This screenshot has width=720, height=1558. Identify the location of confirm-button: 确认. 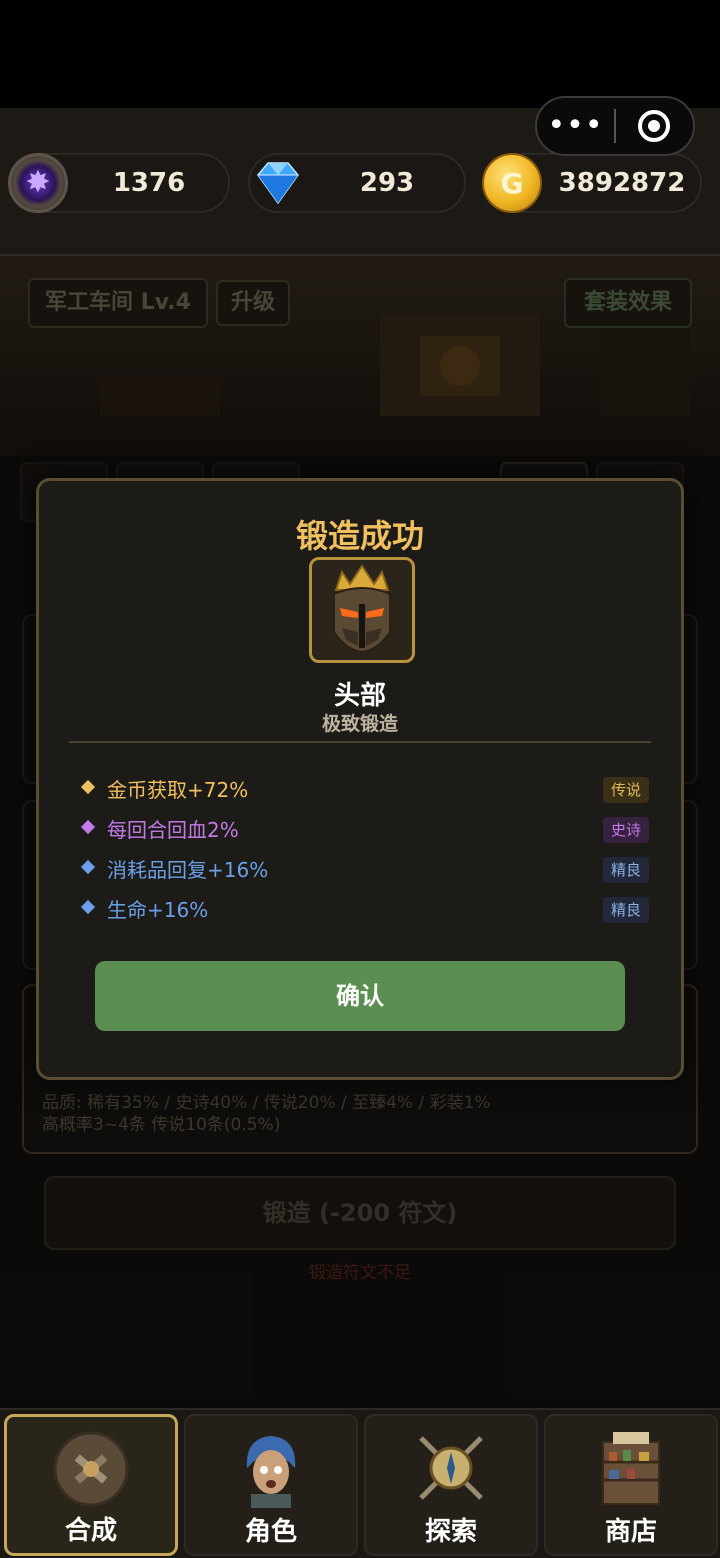
(360, 996).